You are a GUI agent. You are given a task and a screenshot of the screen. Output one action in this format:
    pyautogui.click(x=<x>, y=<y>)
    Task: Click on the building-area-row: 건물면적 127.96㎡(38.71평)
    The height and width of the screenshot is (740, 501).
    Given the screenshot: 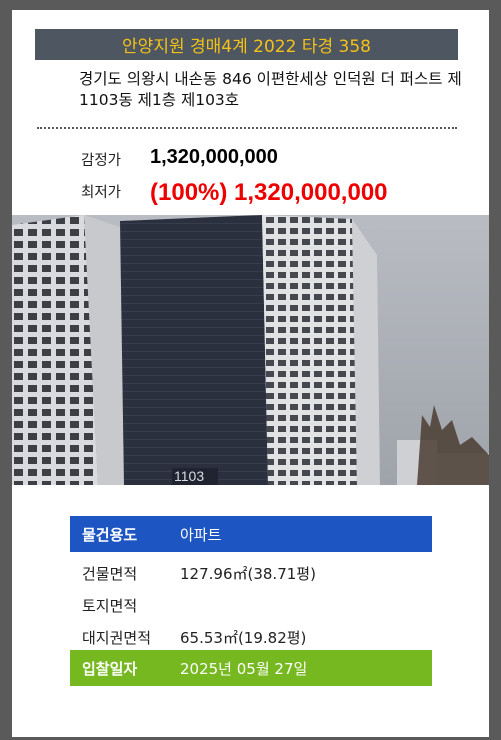 What is the action you would take?
    pyautogui.click(x=251, y=573)
    